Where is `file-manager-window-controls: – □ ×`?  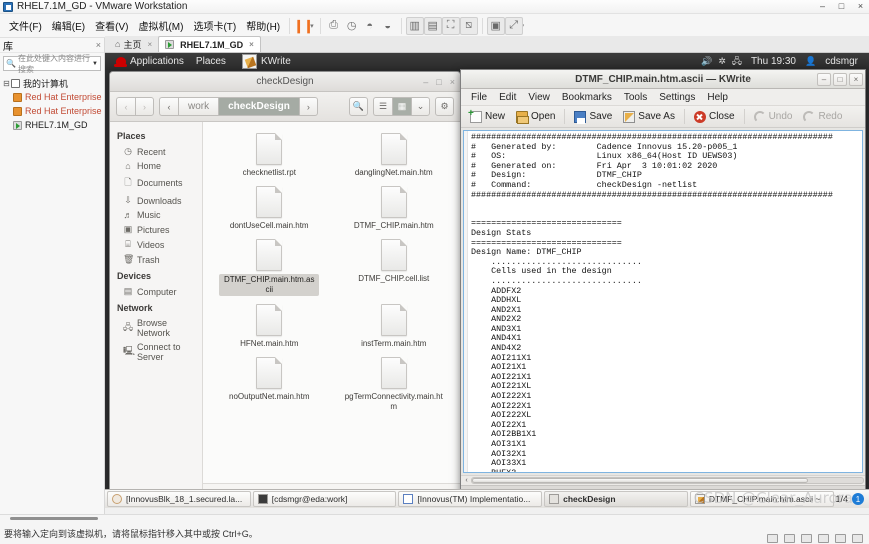 file-manager-window-controls: – □ × is located at coordinates (439, 82).